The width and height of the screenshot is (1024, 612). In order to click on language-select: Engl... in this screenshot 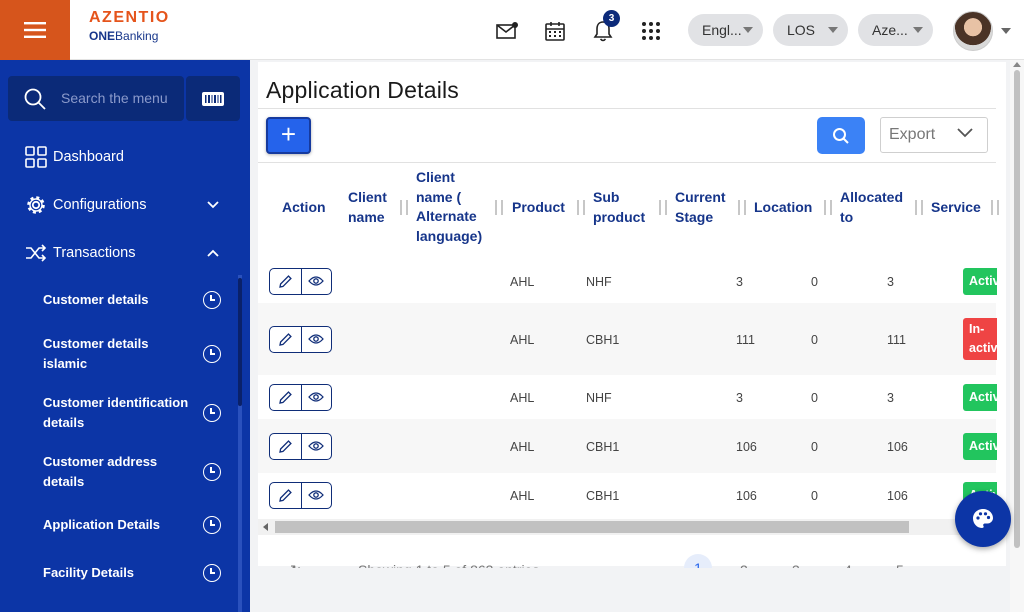, I will do `click(725, 30)`.